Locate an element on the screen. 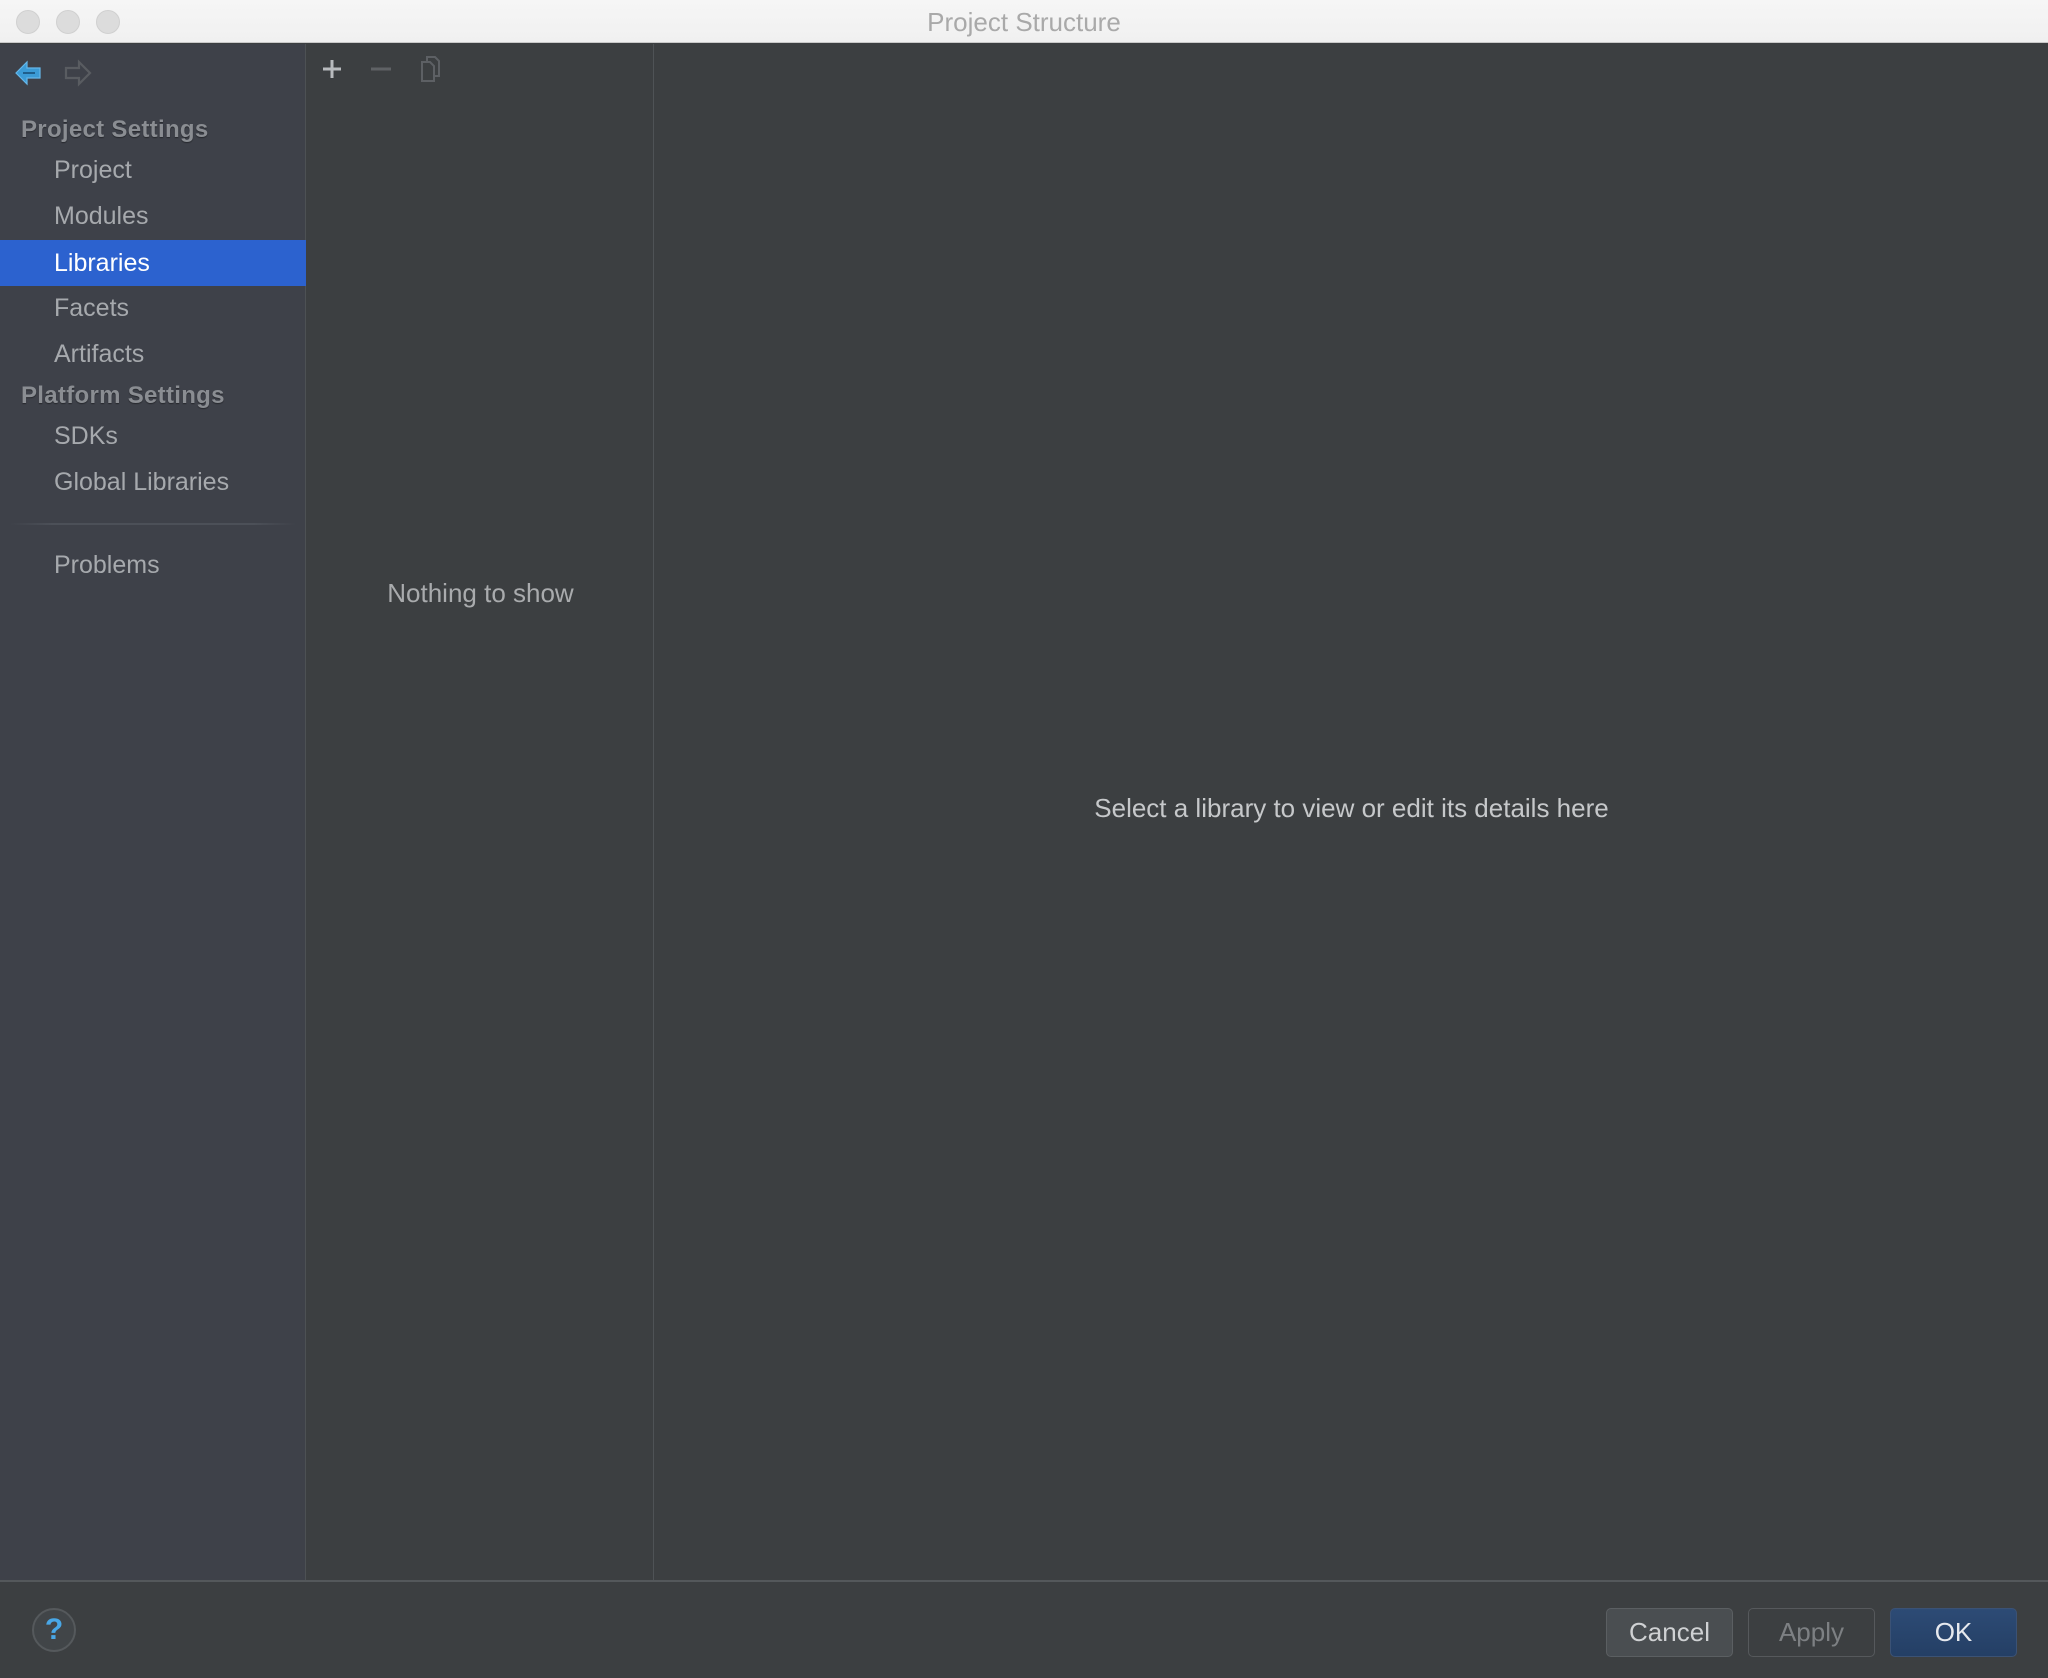 The height and width of the screenshot is (1678, 2048). help-icon: ? is located at coordinates (54, 1629).